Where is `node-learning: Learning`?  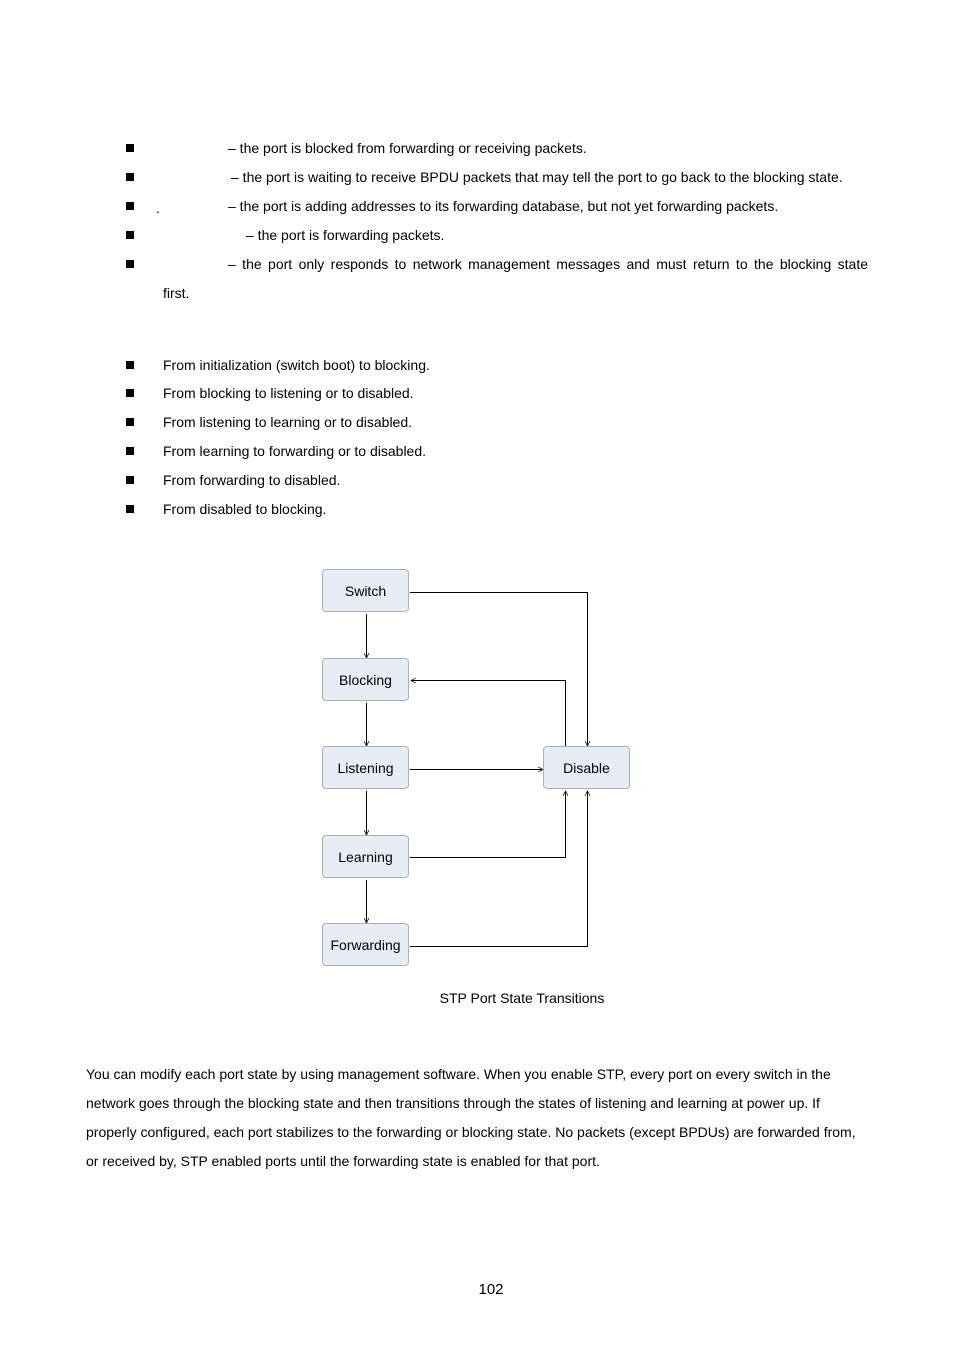
node-learning: Learning is located at coordinates (365, 856).